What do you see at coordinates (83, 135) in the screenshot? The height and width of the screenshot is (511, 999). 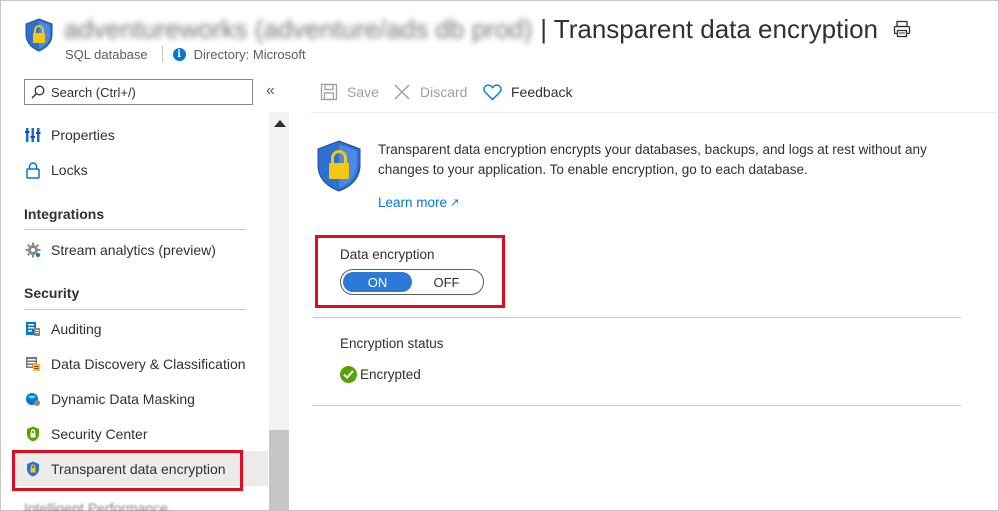 I see `sidebar-item-label: Properties` at bounding box center [83, 135].